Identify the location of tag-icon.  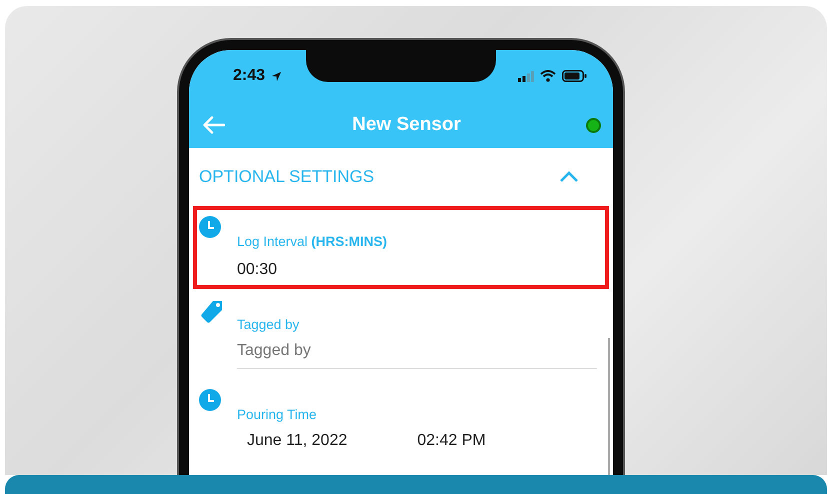
(212, 312).